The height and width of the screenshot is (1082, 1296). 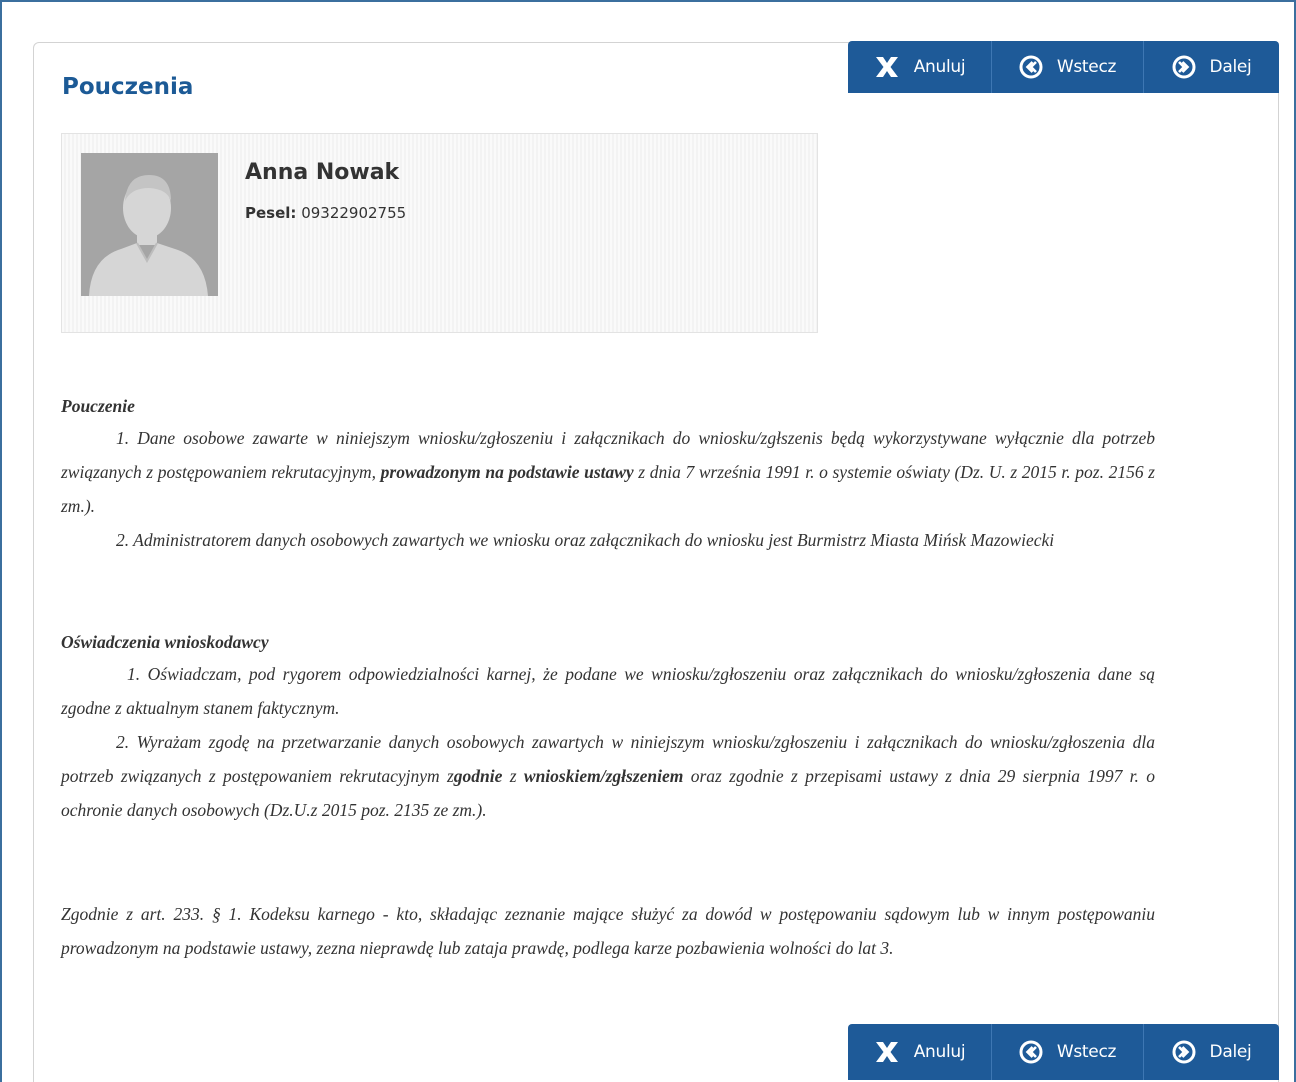 What do you see at coordinates (322, 172) in the screenshot?
I see `person-name: Anna Nowak` at bounding box center [322, 172].